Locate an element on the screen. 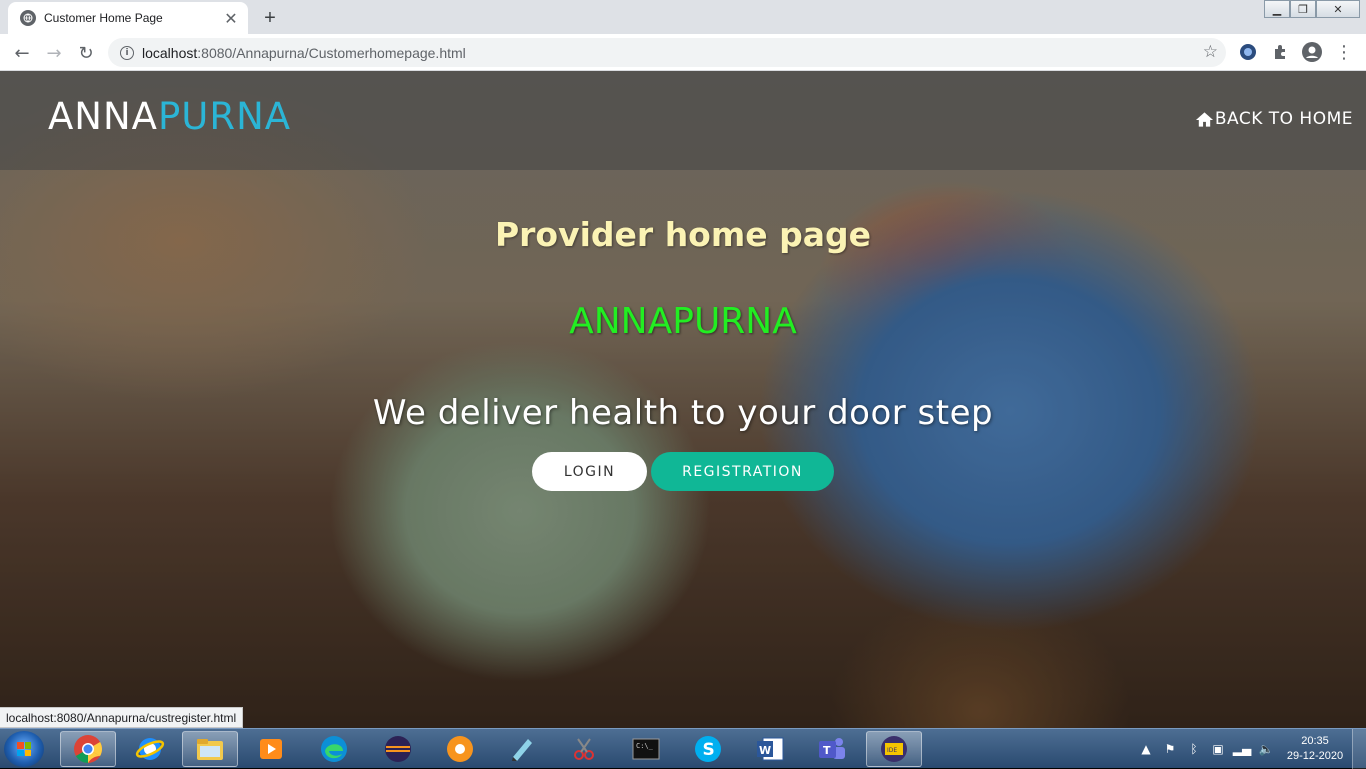 Image resolution: width=1366 pixels, height=769 pixels. tagline: We deliver health to your door step is located at coordinates (683, 413).